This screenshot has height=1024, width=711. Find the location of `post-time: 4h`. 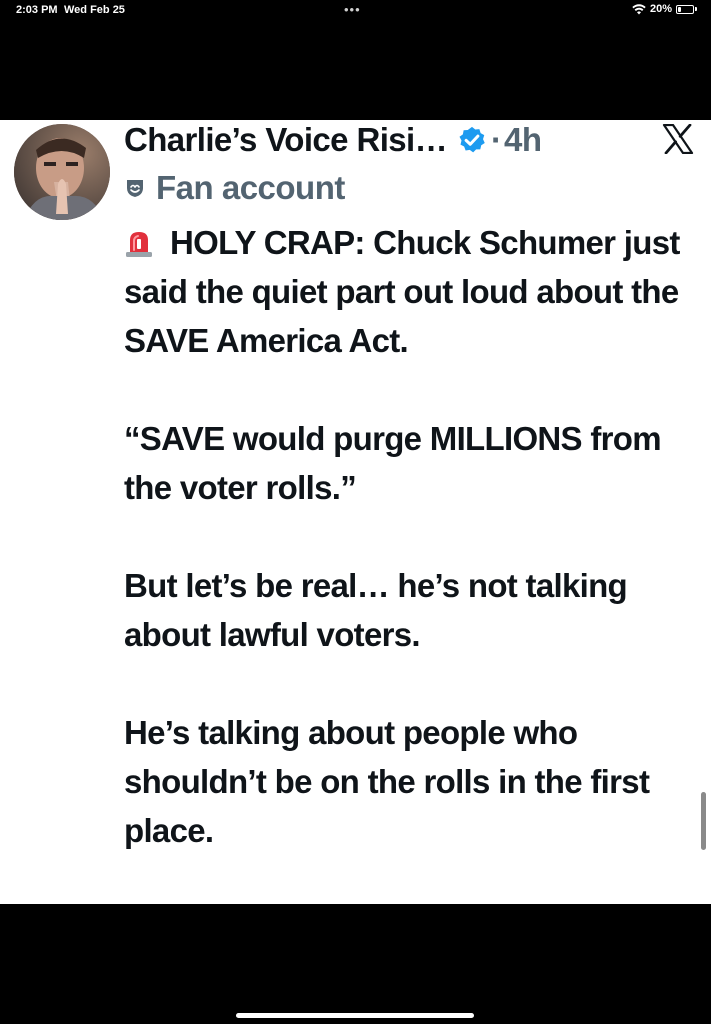

post-time: 4h is located at coordinates (523, 140).